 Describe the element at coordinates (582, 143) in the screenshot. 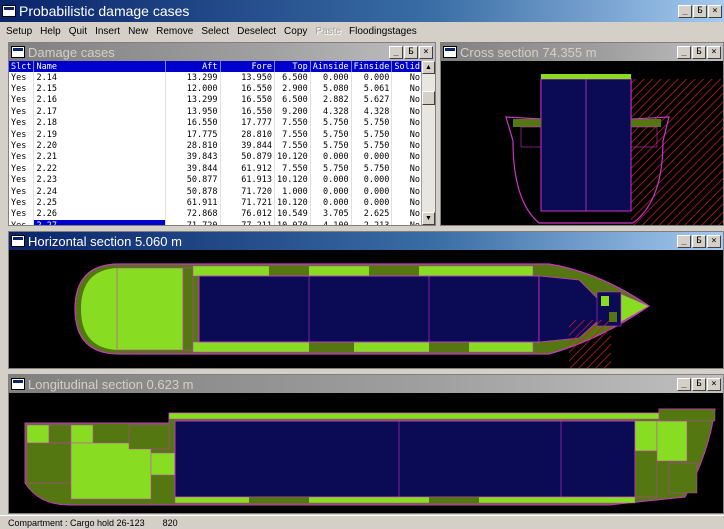

I see `cross-section-canvas` at that location.